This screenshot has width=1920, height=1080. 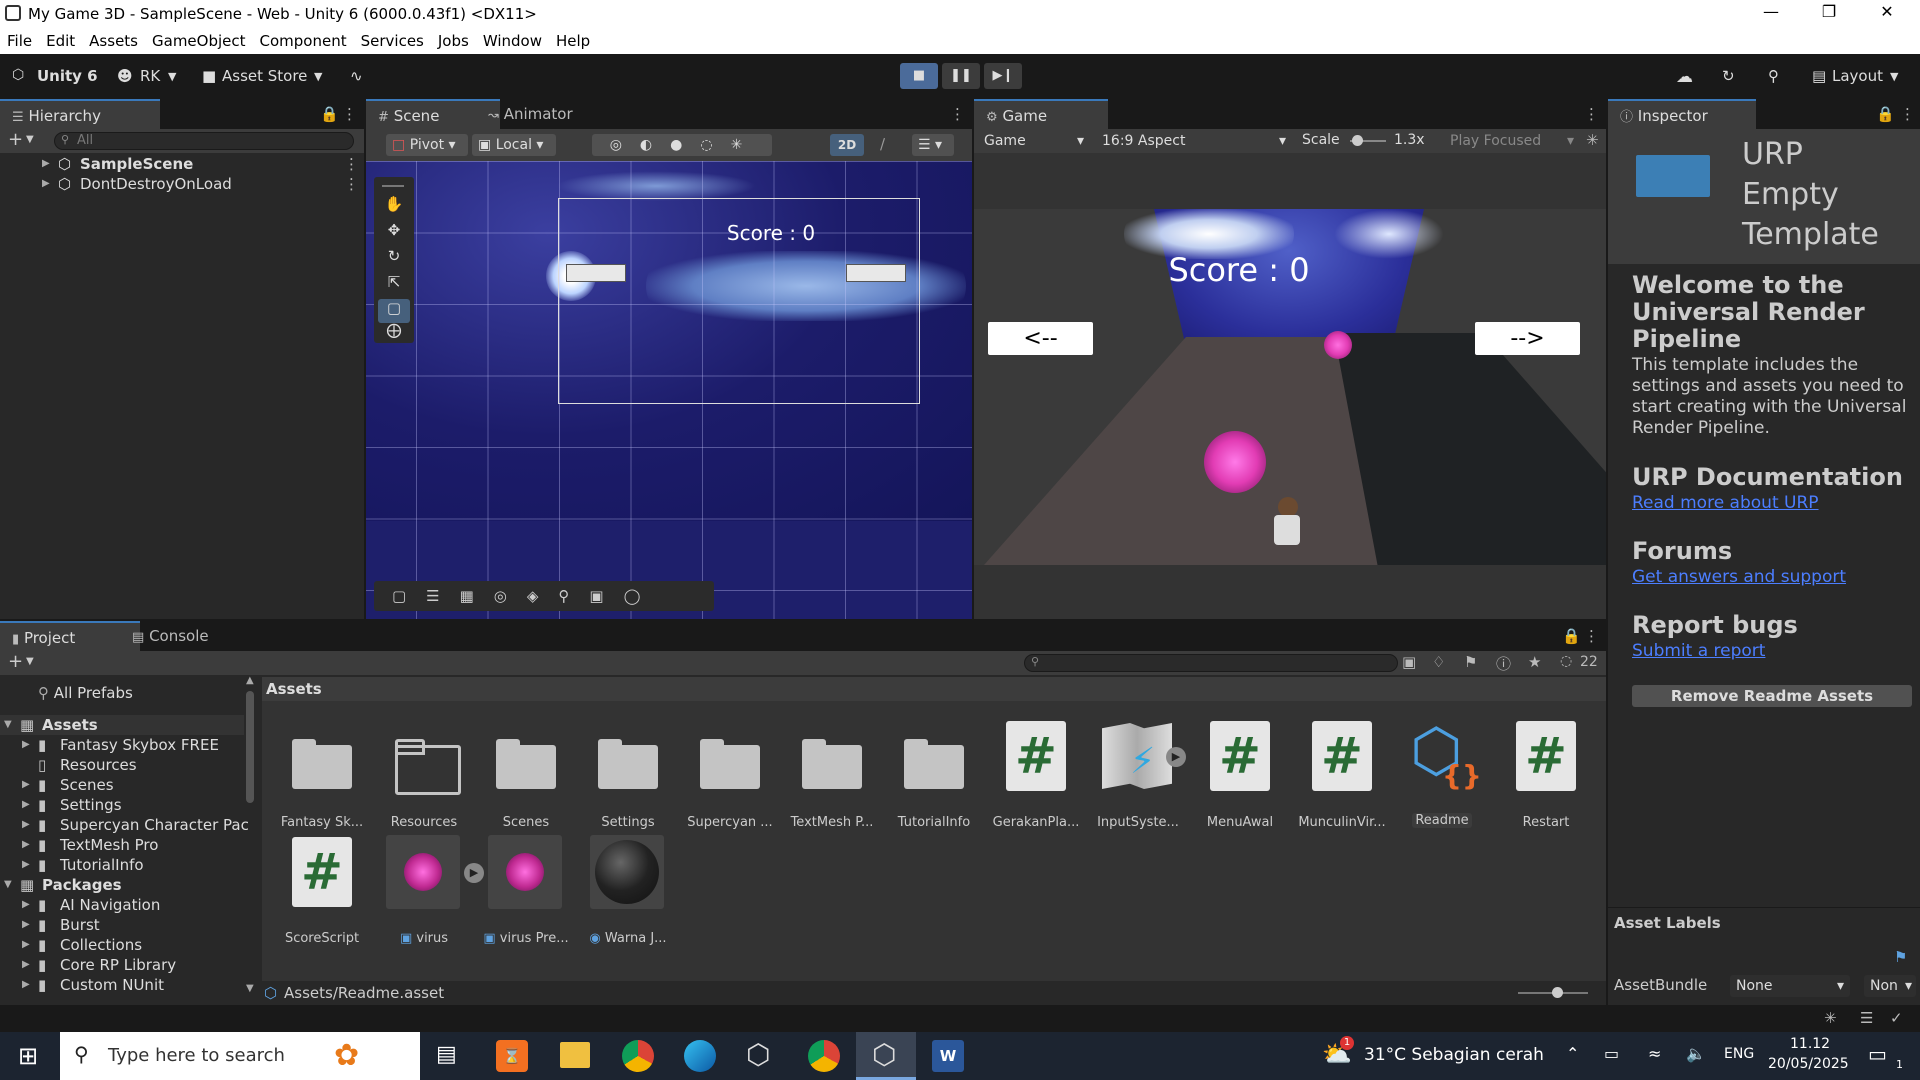 What do you see at coordinates (961, 76) in the screenshot?
I see `pause-button: ❚❚` at bounding box center [961, 76].